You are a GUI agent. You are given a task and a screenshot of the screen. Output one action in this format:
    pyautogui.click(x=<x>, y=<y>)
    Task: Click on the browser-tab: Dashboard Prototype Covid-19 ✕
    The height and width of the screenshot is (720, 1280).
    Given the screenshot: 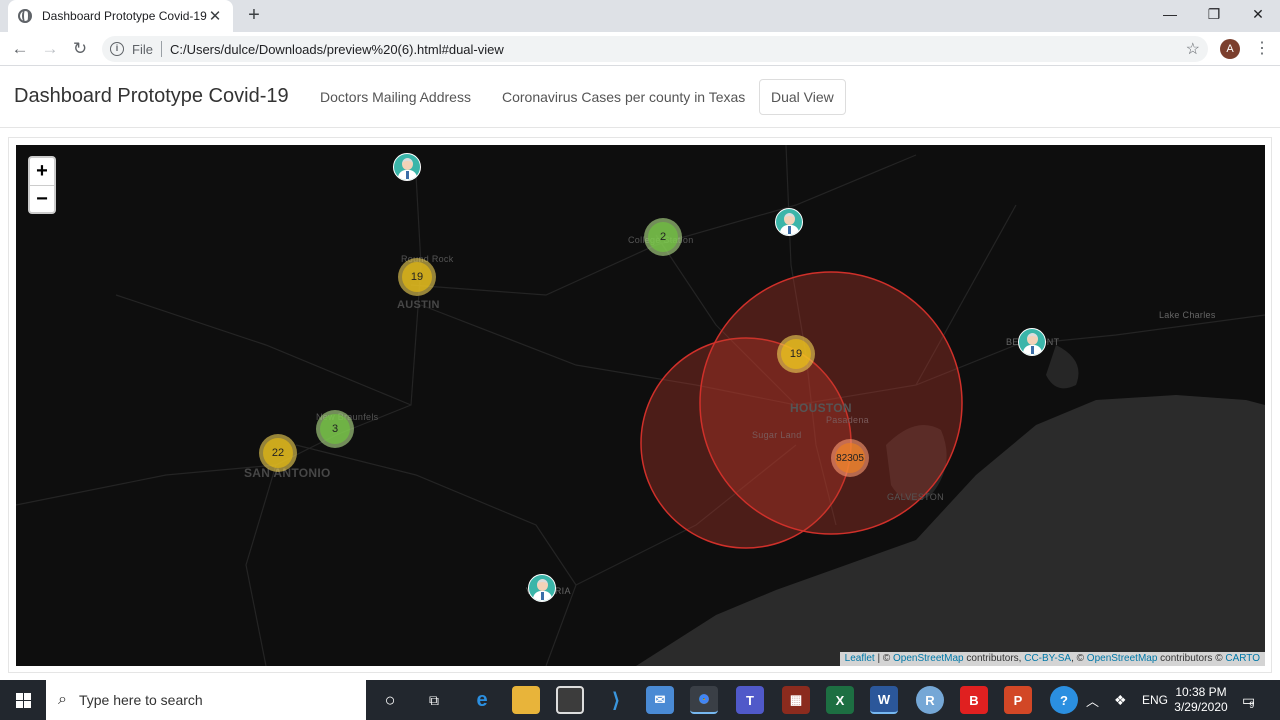 What is the action you would take?
    pyautogui.click(x=120, y=16)
    